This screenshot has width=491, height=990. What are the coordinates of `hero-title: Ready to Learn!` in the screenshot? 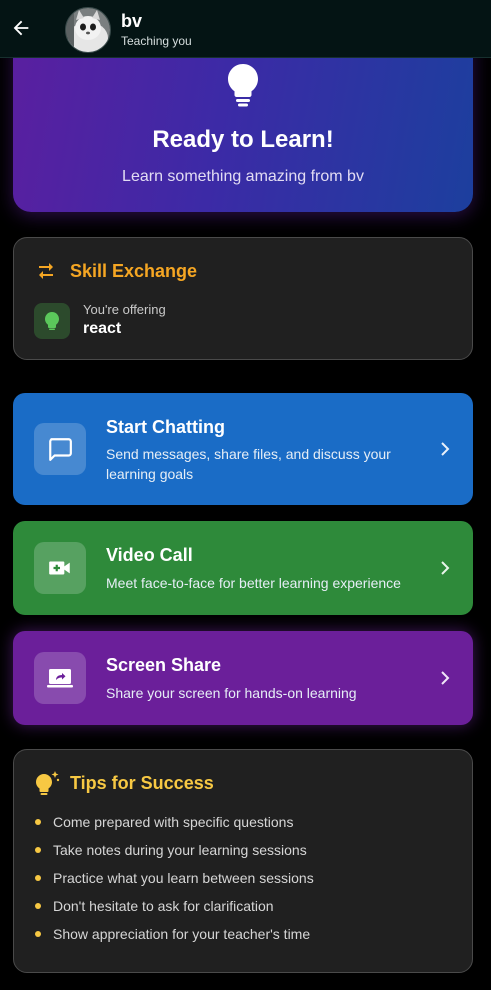 It's located at (243, 139).